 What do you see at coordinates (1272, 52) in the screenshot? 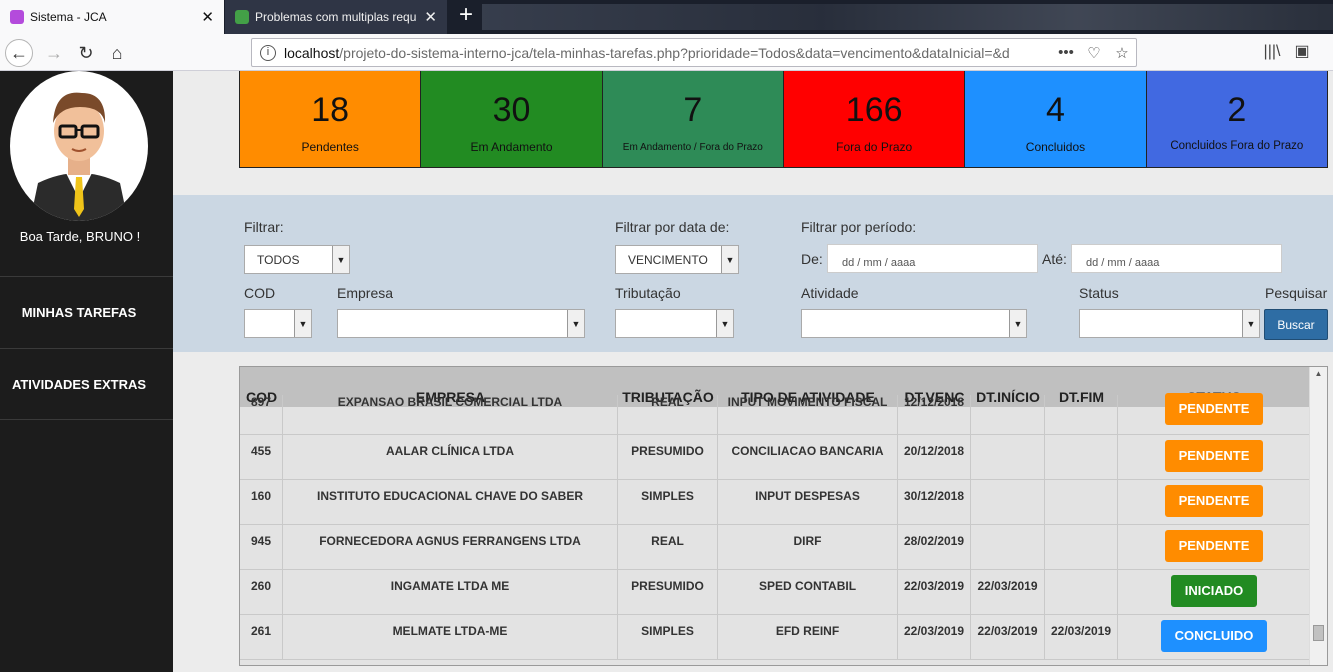
I see `library-icon: |||\` at bounding box center [1272, 52].